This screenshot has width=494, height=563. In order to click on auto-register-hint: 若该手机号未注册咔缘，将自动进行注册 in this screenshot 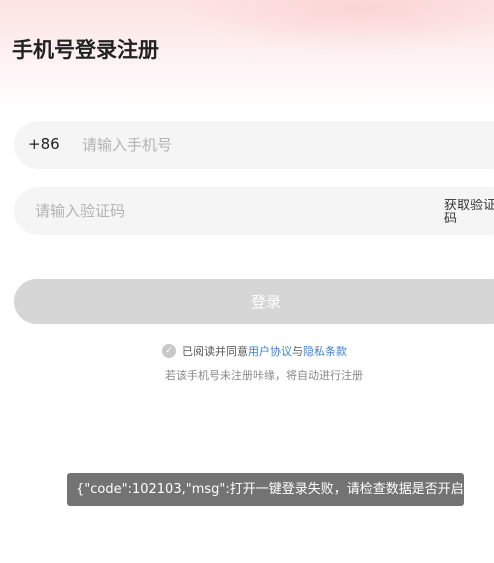, I will do `click(264, 375)`.